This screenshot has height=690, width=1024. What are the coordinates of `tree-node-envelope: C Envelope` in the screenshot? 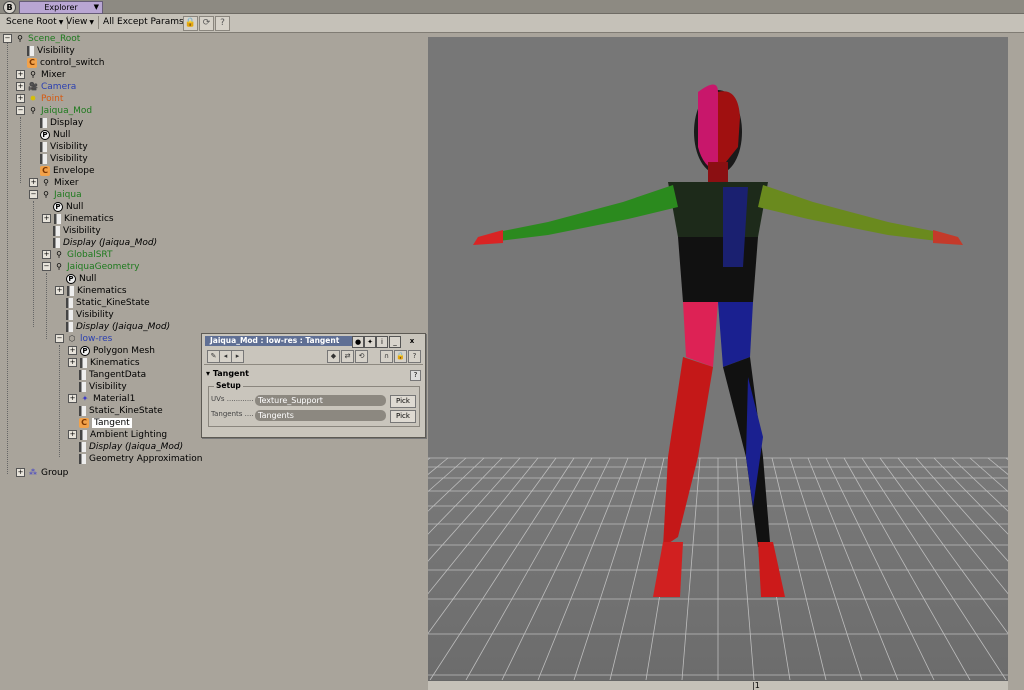 It's located at (67, 171).